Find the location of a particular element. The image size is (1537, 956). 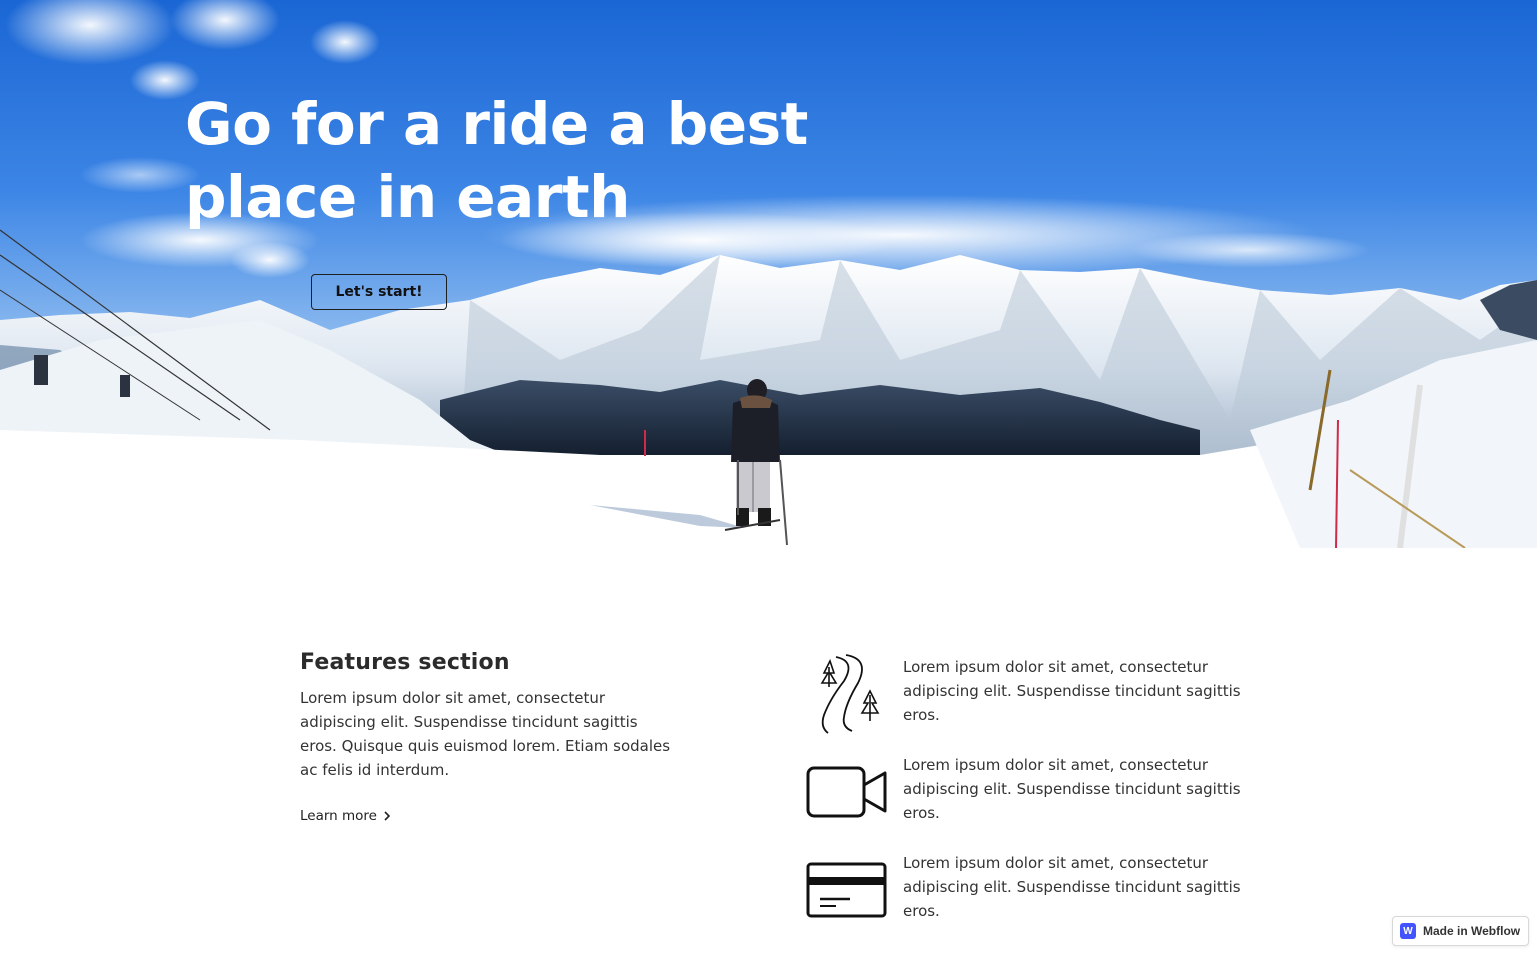

badge-label: Made in Webflow is located at coordinates (1472, 931).